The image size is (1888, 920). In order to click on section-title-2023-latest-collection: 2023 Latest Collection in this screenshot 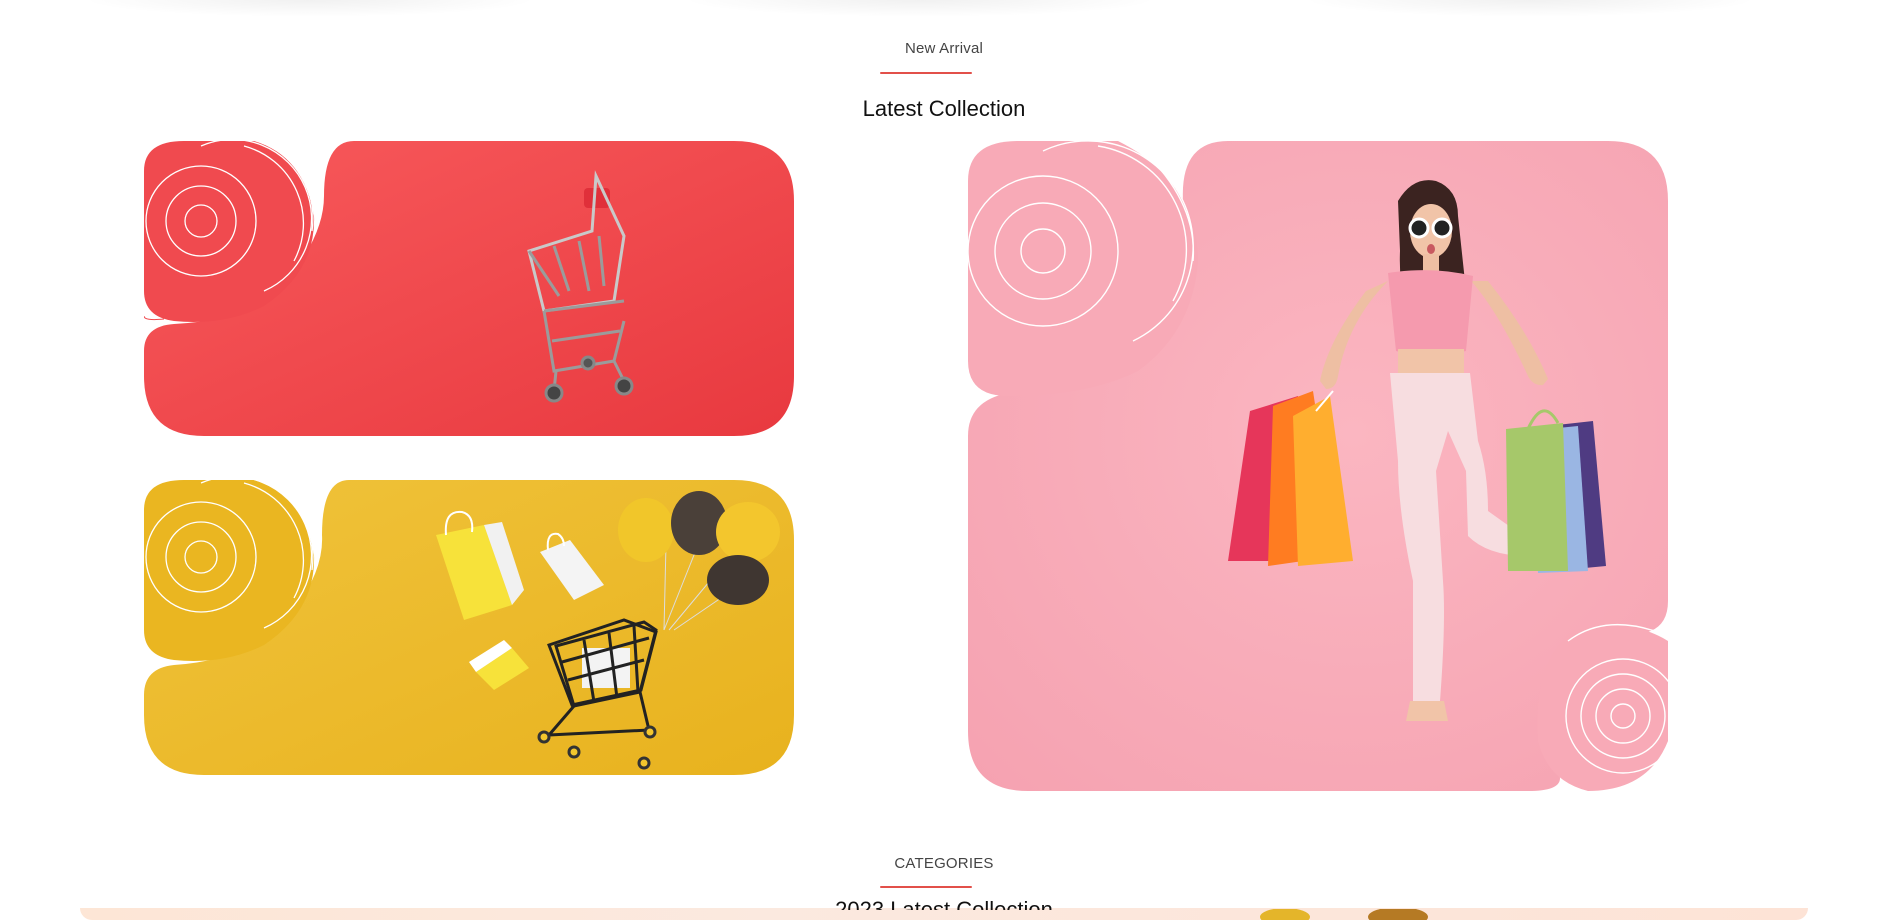, I will do `click(944, 903)`.